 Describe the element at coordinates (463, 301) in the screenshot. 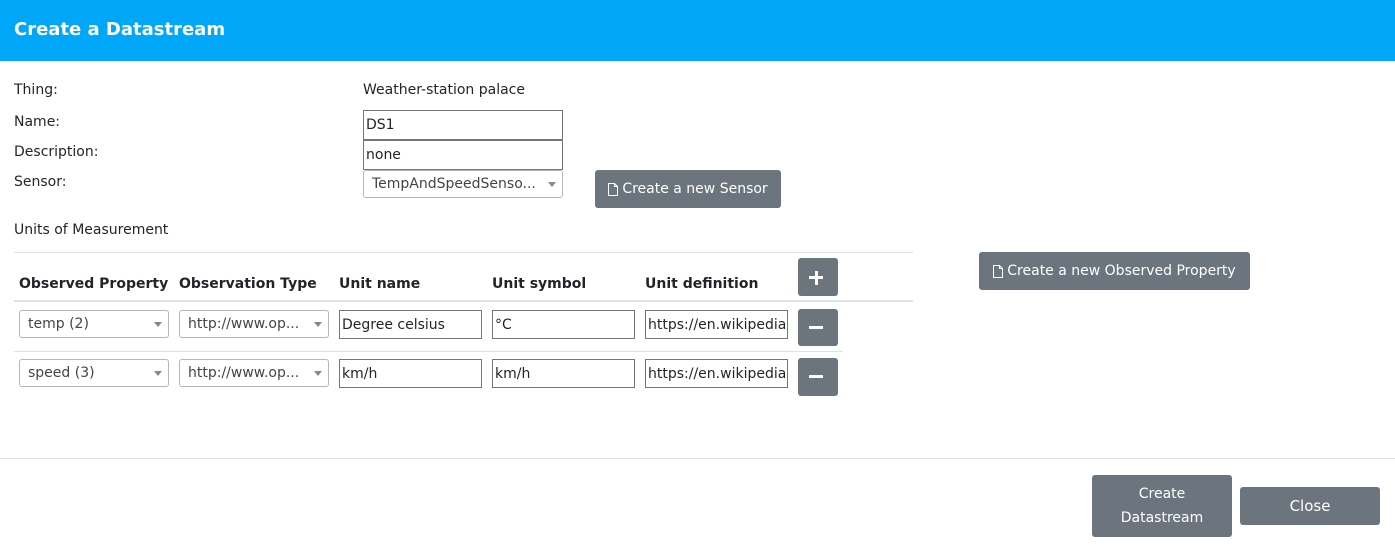

I see `table-header-divider` at that location.